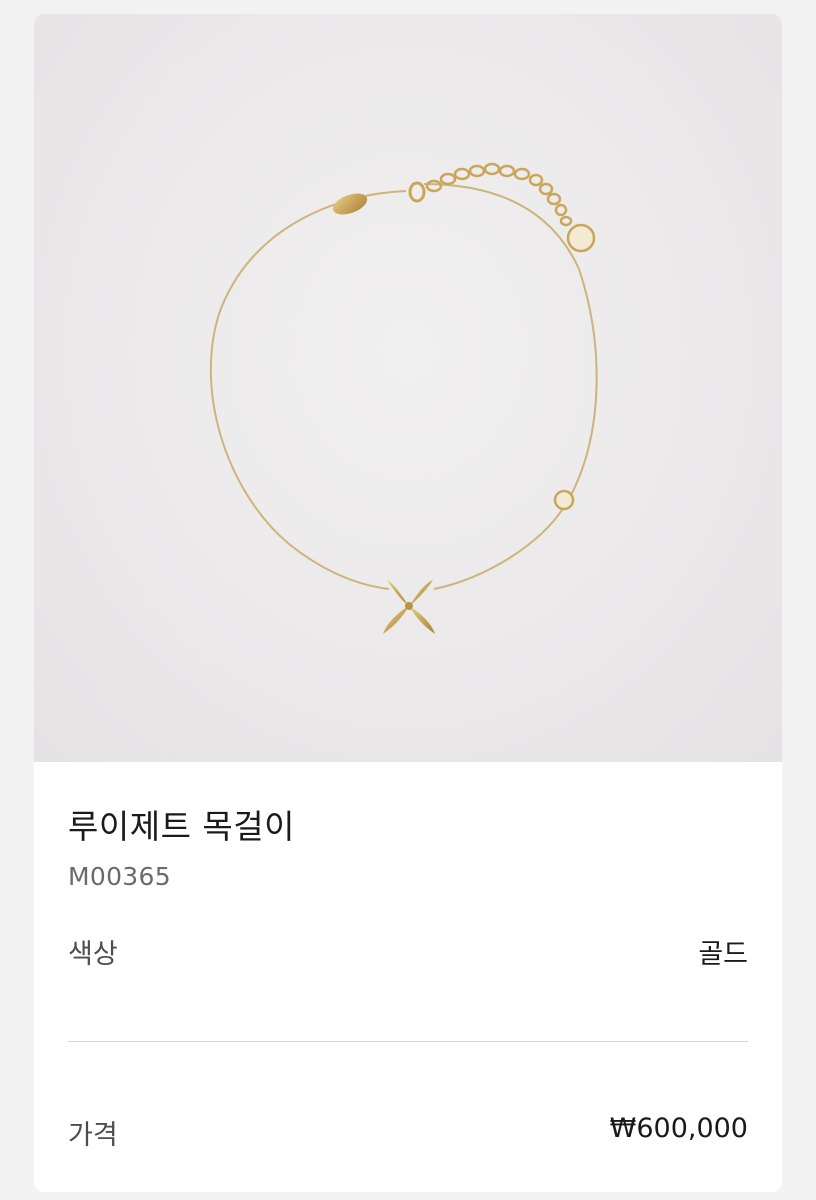 The height and width of the screenshot is (1200, 816). What do you see at coordinates (408, 1133) in the screenshot?
I see `price-row: 가격 ₩600,000` at bounding box center [408, 1133].